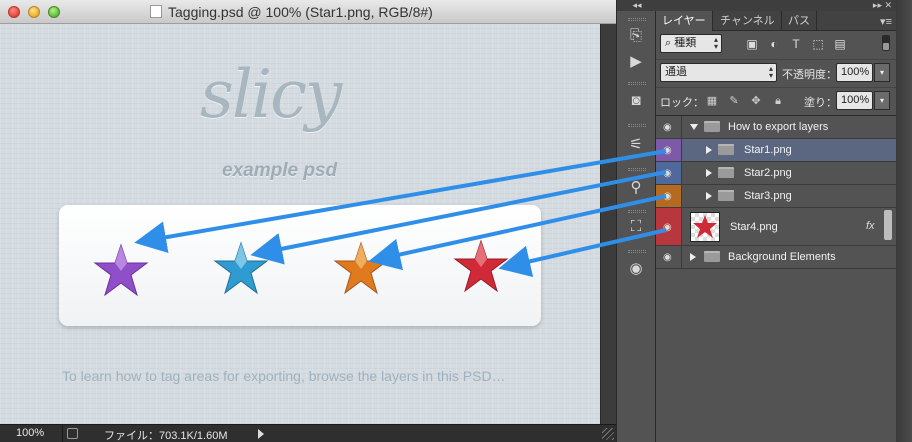 The image size is (912, 442). I want to click on lock-transparent-icon: ▦, so click(712, 101).